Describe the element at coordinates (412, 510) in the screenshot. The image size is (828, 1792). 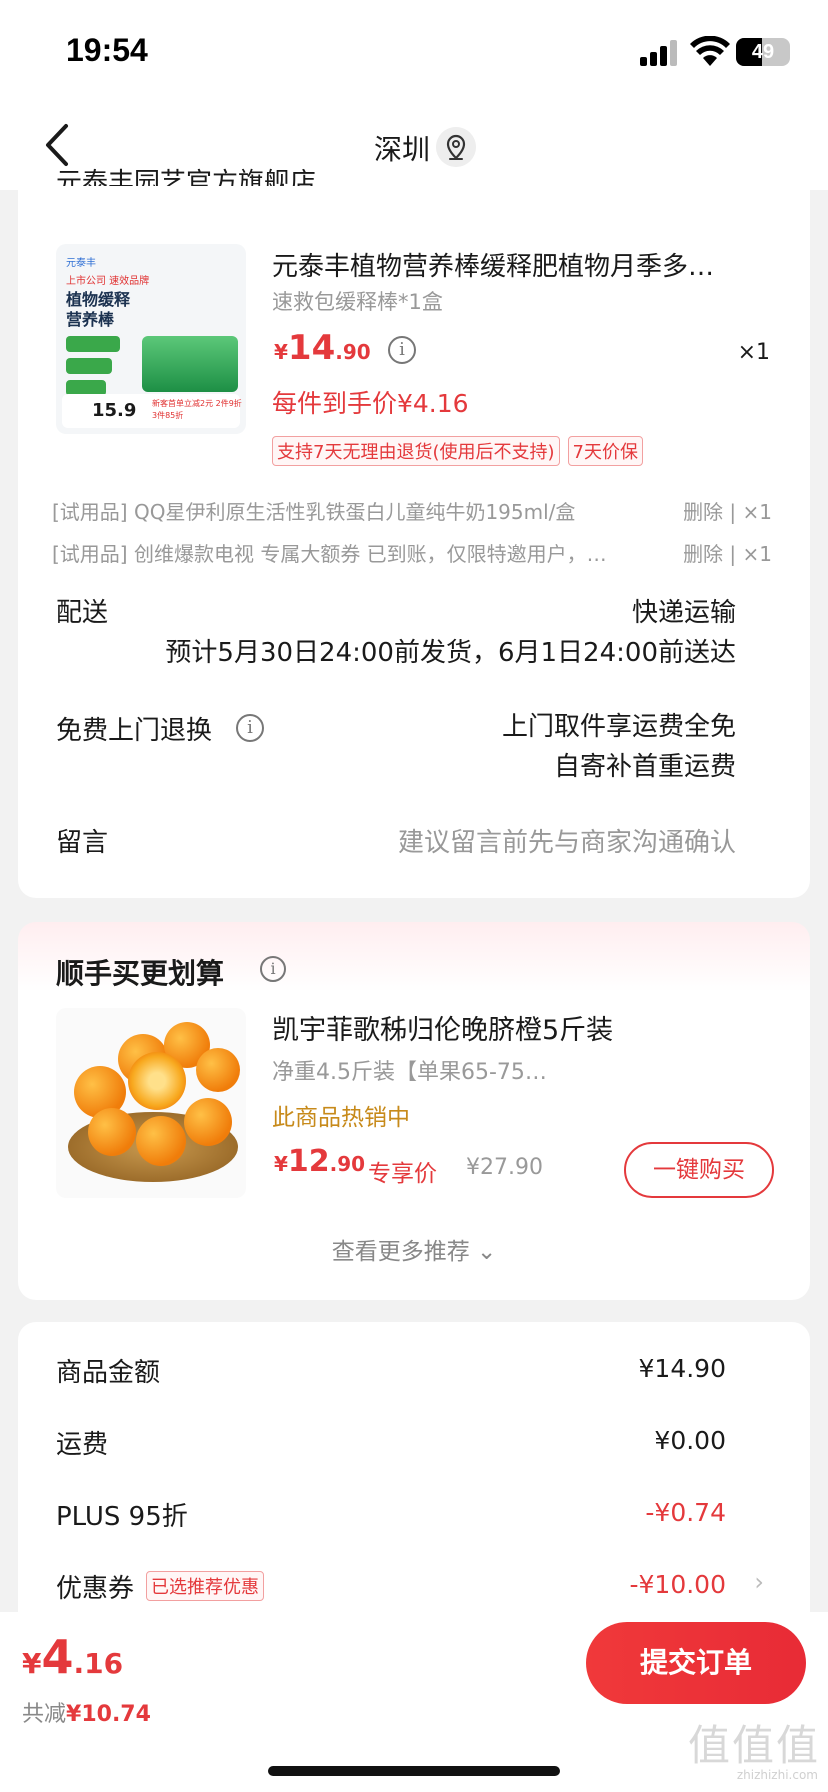
I see `trial-item: [试用品] QQ星伊利原生活性乳铁蛋白儿童纯牛奶195ml/盒 删除 | ×1` at that location.